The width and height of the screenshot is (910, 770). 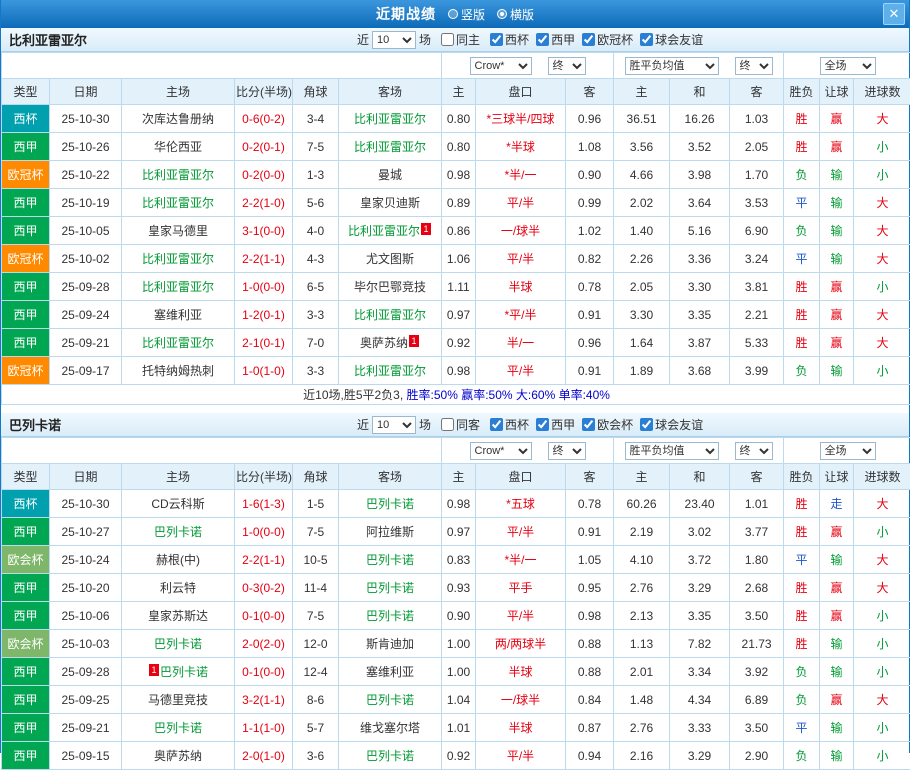 What do you see at coordinates (615, 424) in the screenshot?
I see `filter-label: 欧会杯` at bounding box center [615, 424].